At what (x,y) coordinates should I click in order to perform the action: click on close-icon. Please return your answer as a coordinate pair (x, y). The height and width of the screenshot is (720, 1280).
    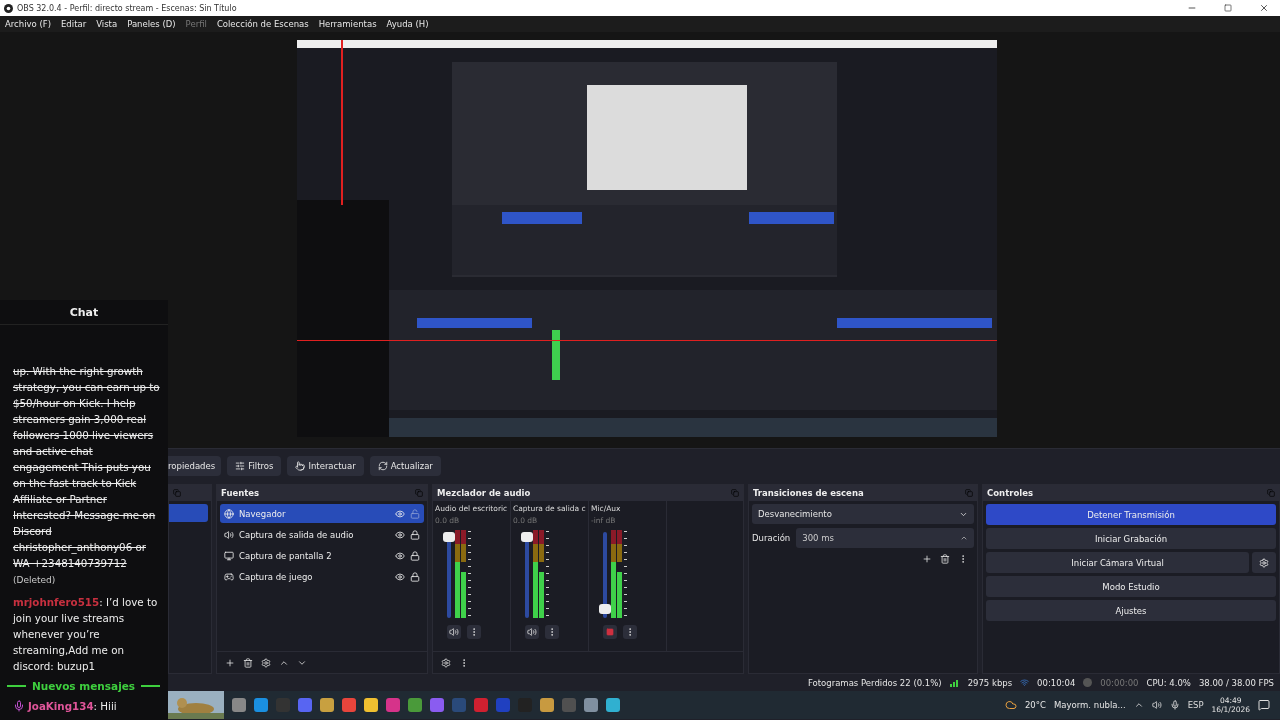
    Looking at the image, I should click on (1264, 8).